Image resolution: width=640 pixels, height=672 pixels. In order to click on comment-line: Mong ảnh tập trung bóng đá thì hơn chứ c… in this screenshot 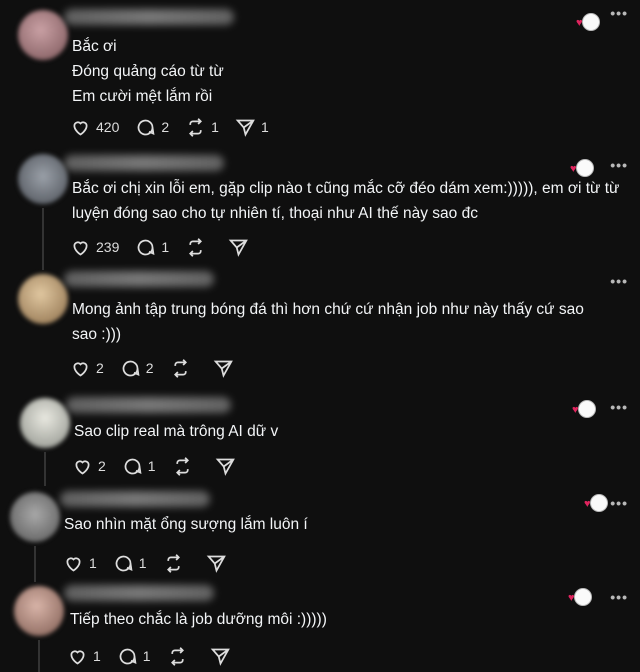, I will do `click(328, 309)`.